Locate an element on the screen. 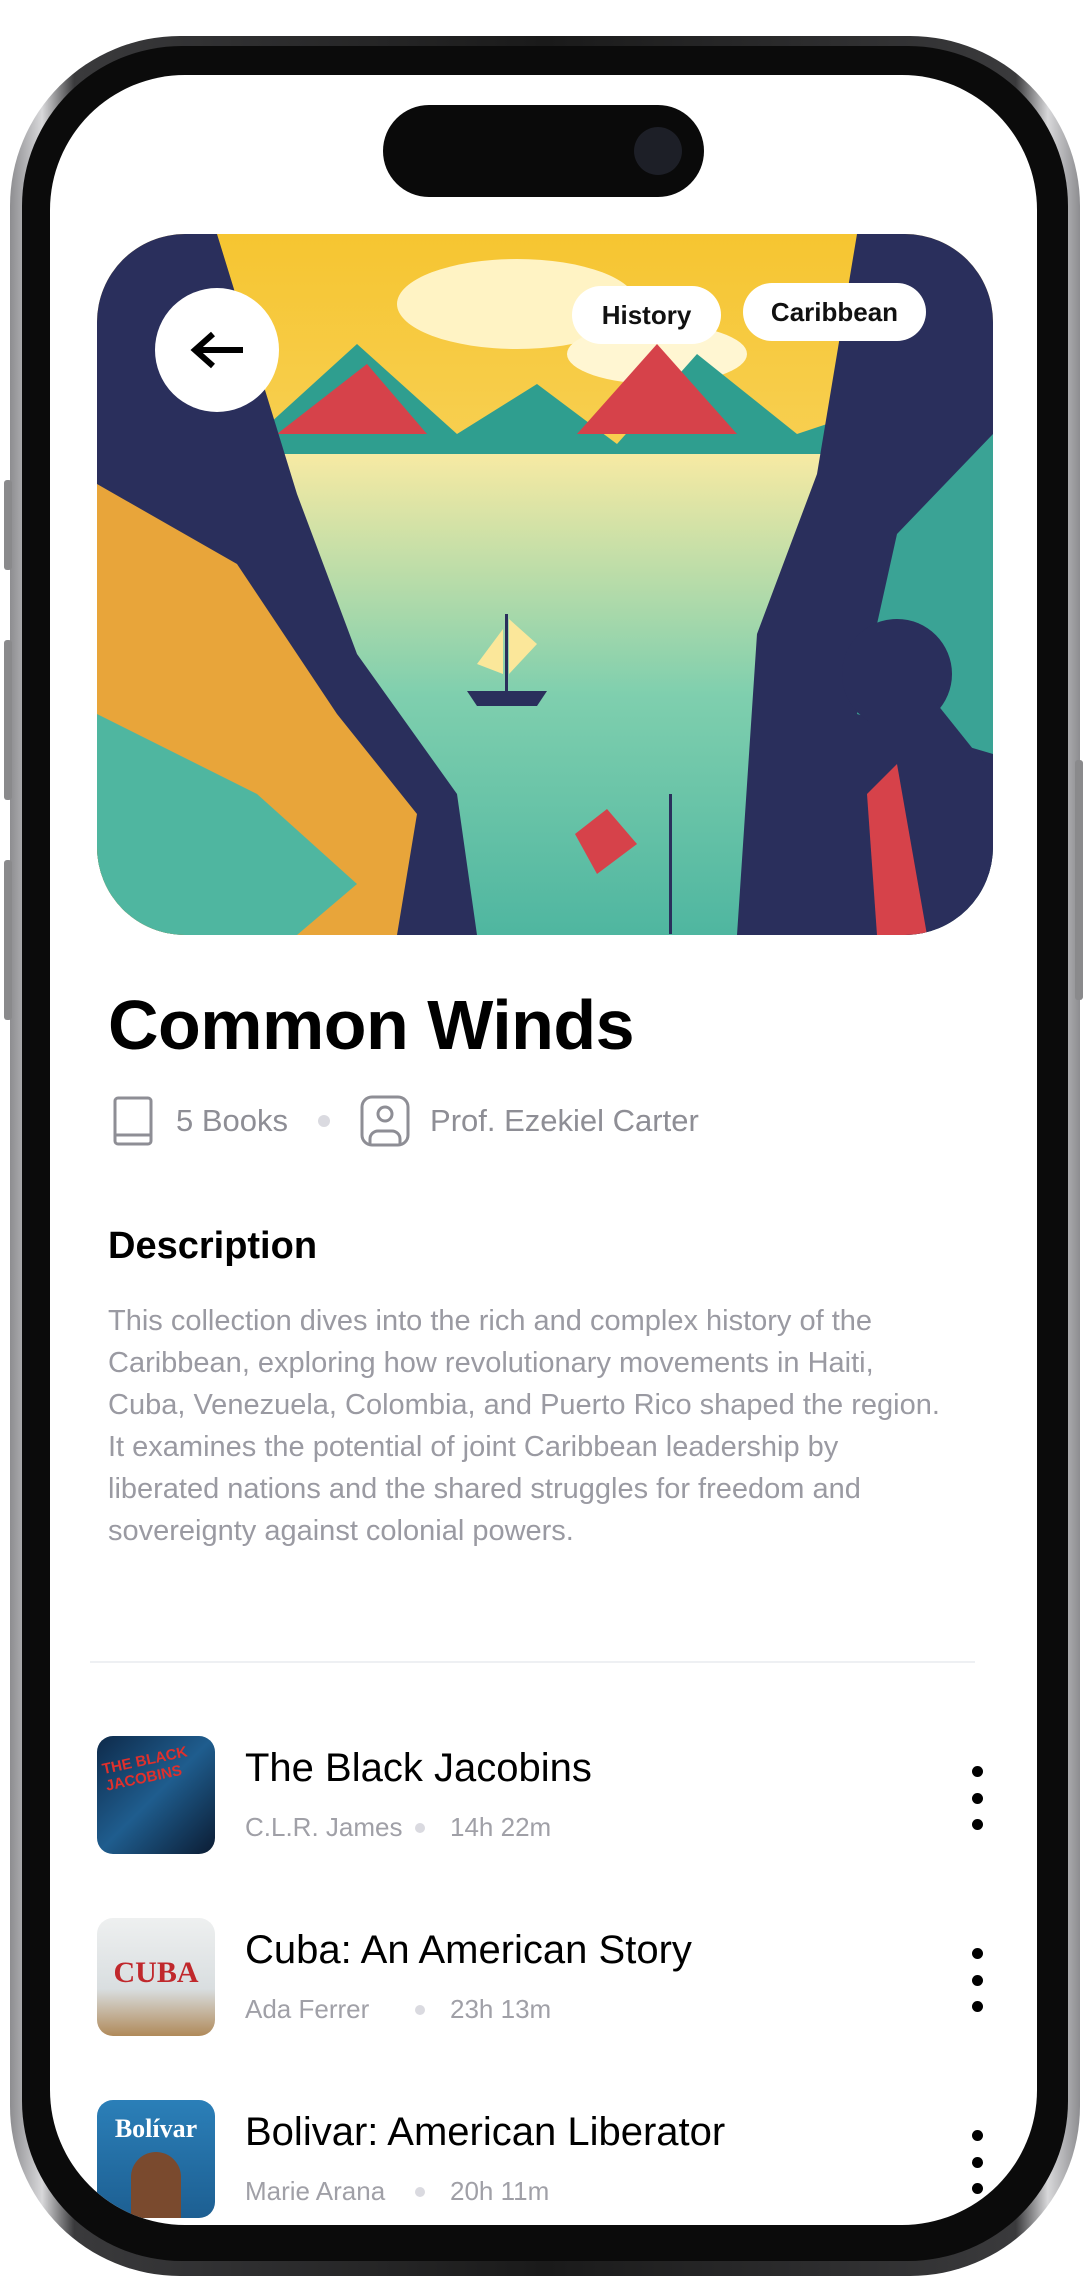 This screenshot has width=1085, height=2276. cover-text: THE BLACK JACOBINS is located at coordinates (144, 1769).